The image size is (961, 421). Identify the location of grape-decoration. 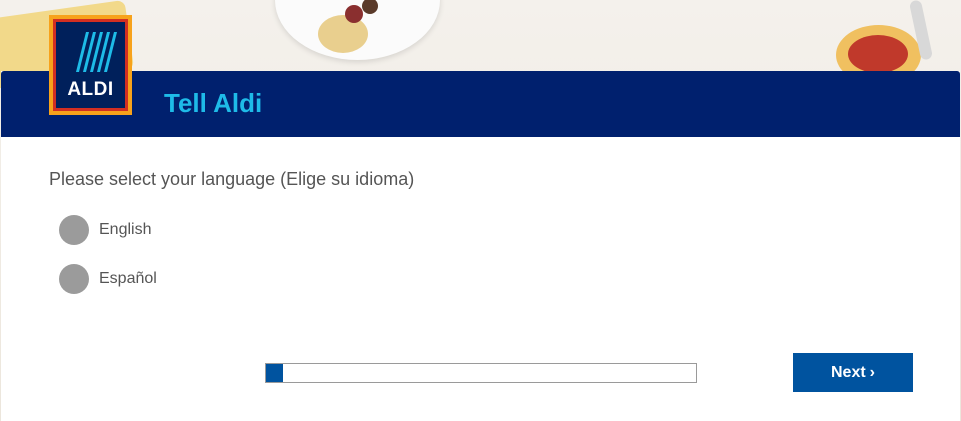
(354, 14).